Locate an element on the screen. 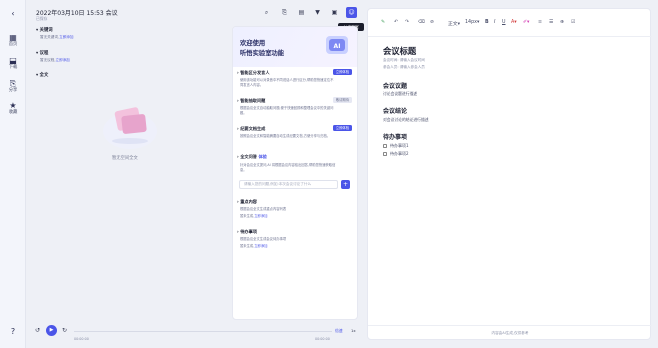  forward-button: ↻ is located at coordinates (64, 330).